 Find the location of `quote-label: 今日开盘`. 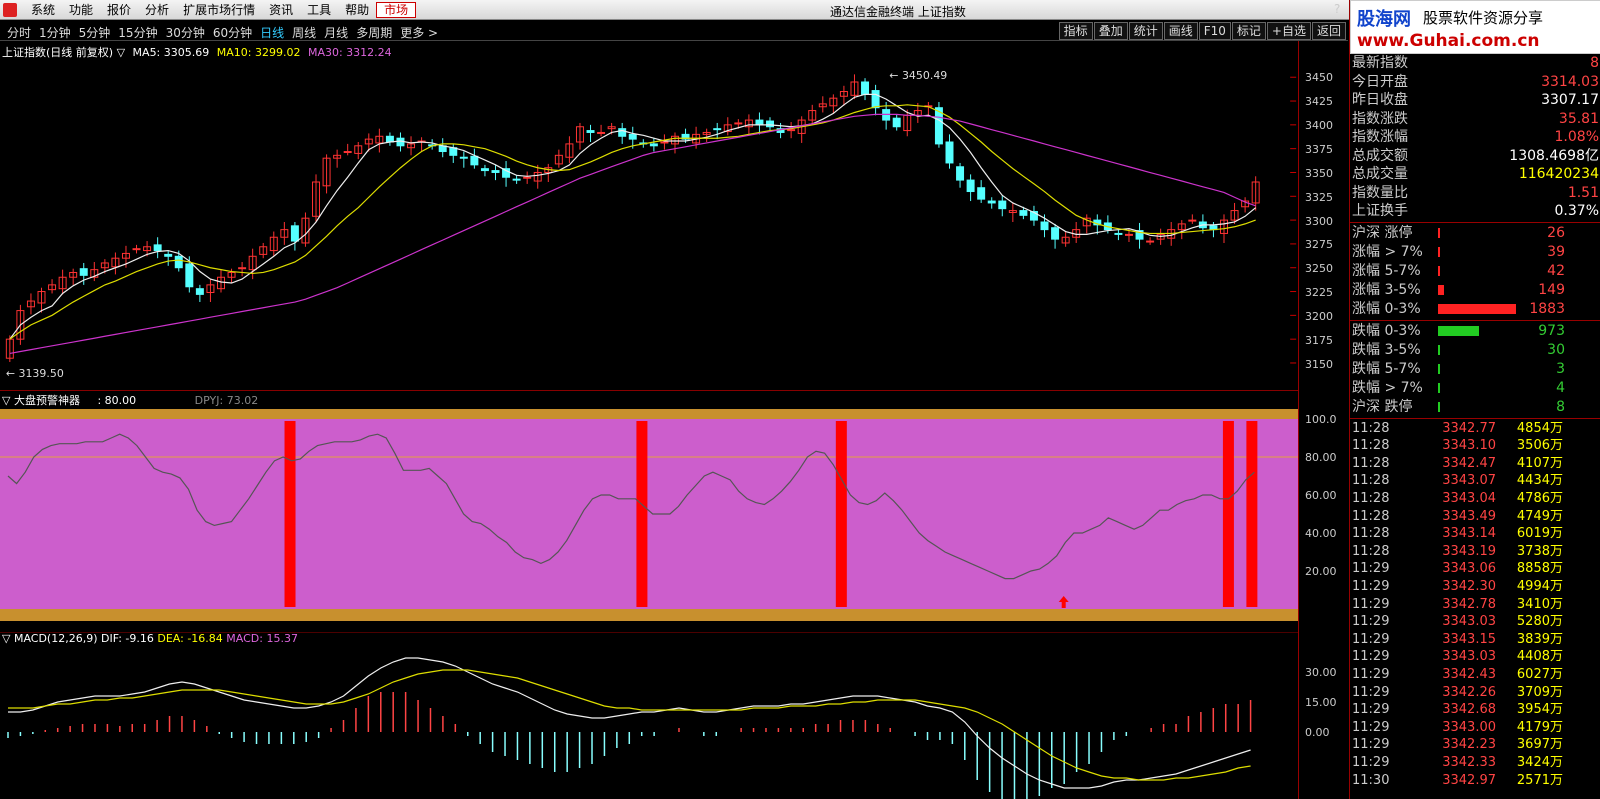

quote-label: 今日开盘 is located at coordinates (1380, 81).